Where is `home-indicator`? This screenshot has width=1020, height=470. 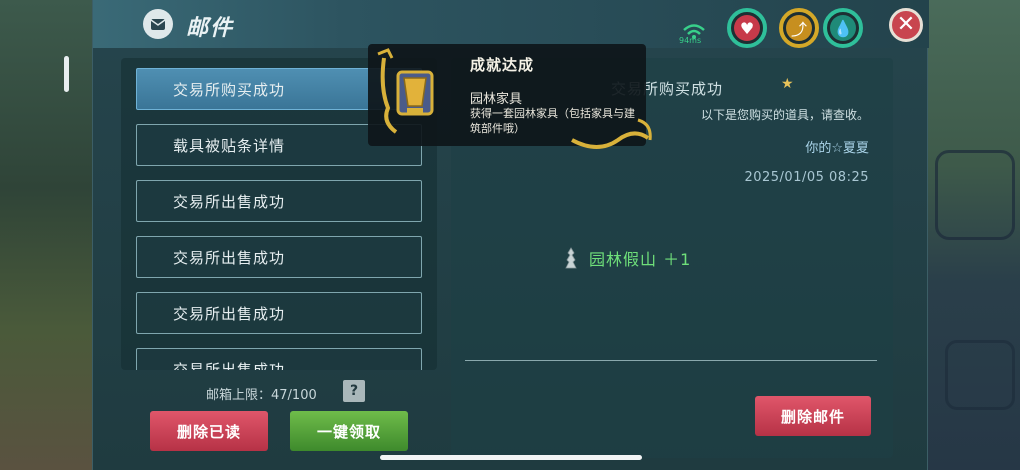
home-indicator is located at coordinates (511, 457).